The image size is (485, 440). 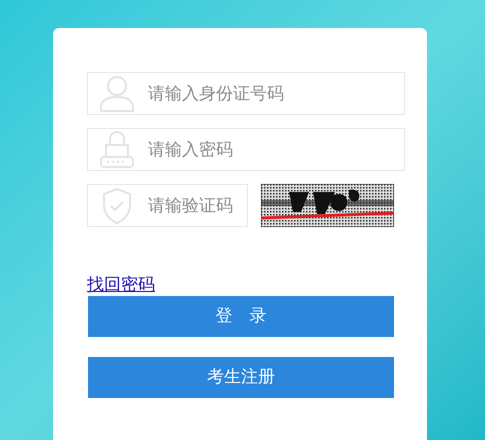 I want to click on forgot-password-link: 找回密码, so click(x=121, y=285).